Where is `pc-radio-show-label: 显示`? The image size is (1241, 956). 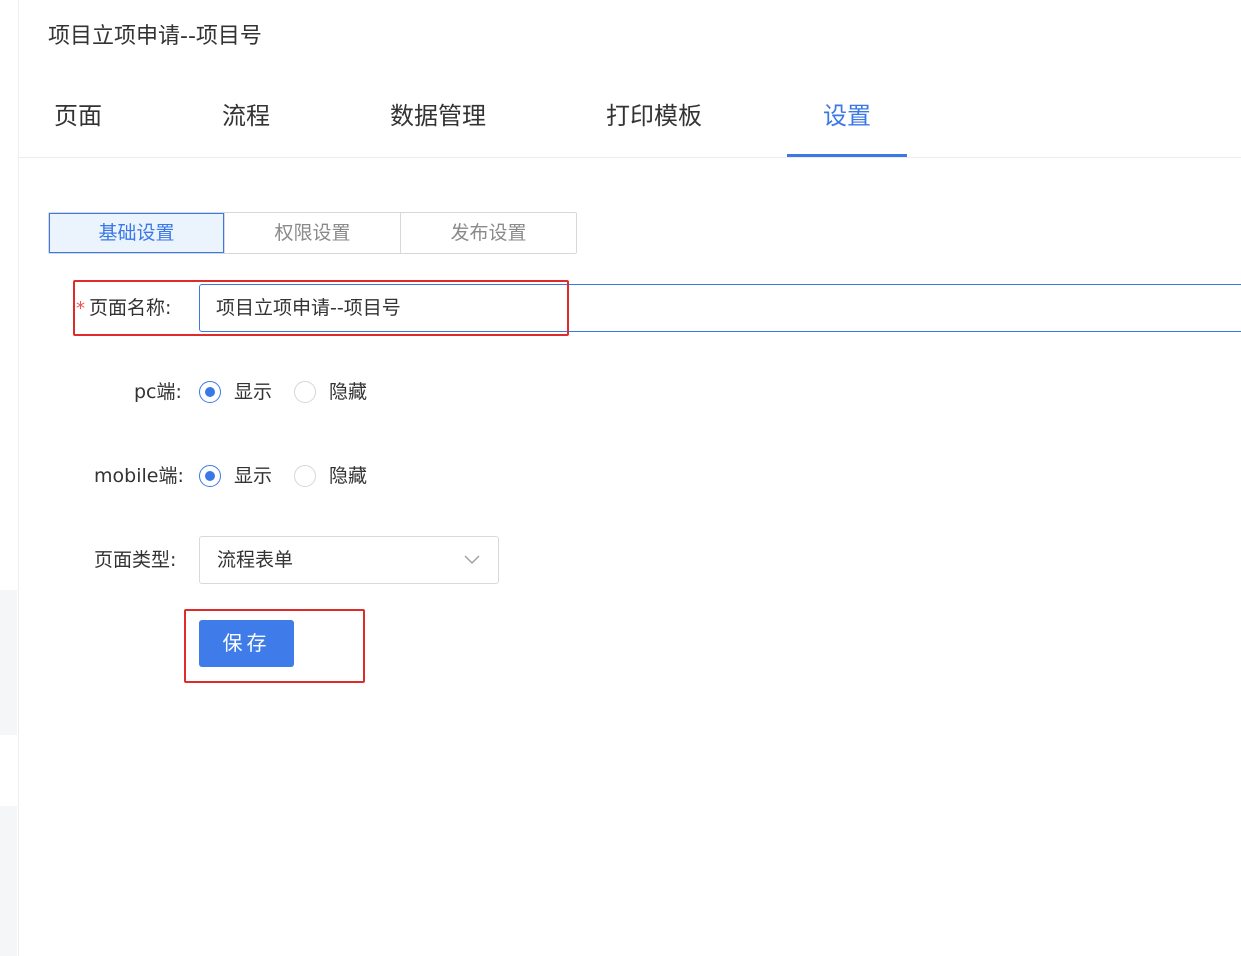
pc-radio-show-label: 显示 is located at coordinates (253, 392).